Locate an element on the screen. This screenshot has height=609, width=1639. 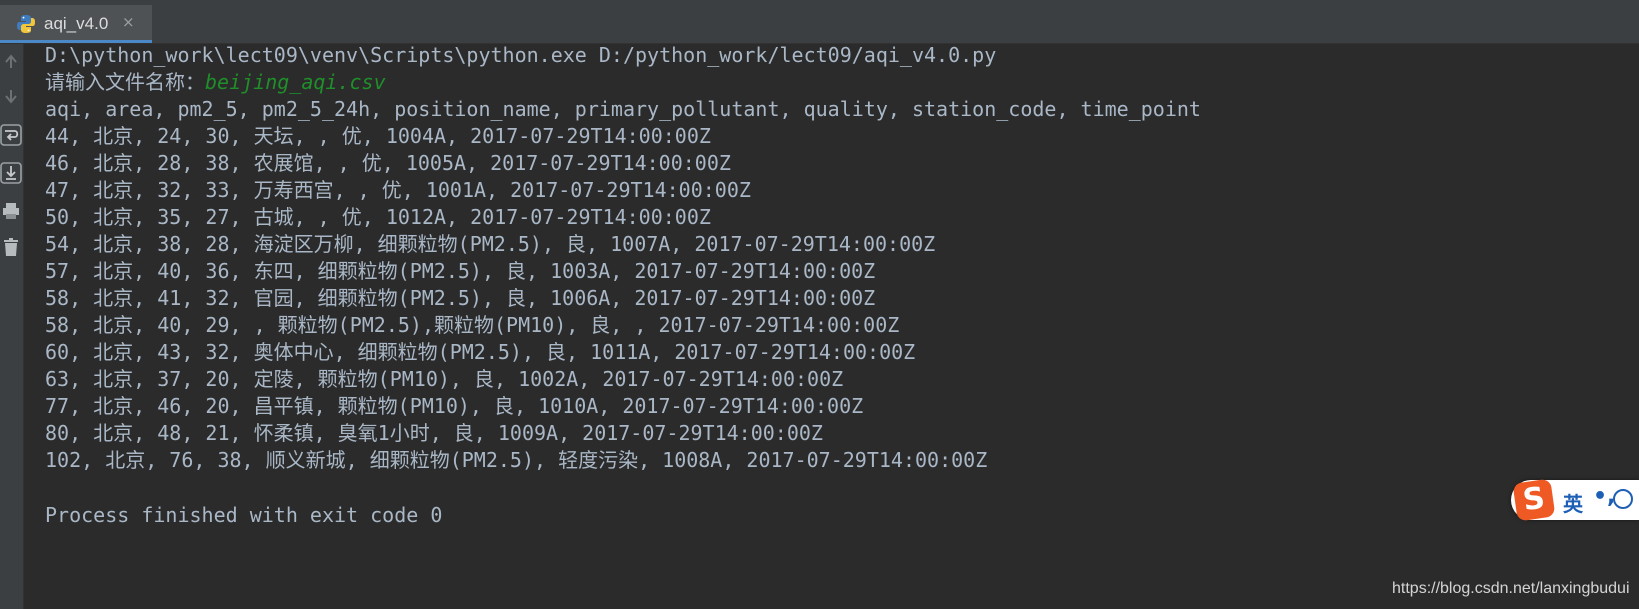
prompt-user-input: beijing_aqi.csv is located at coordinates (295, 82).